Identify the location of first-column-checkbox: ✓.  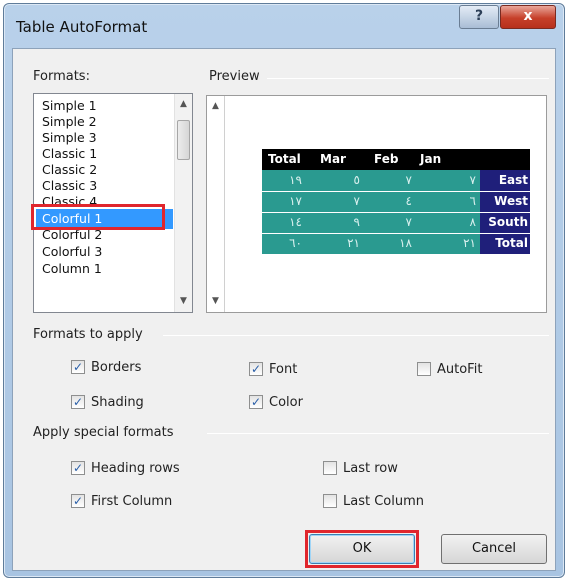
(78, 501).